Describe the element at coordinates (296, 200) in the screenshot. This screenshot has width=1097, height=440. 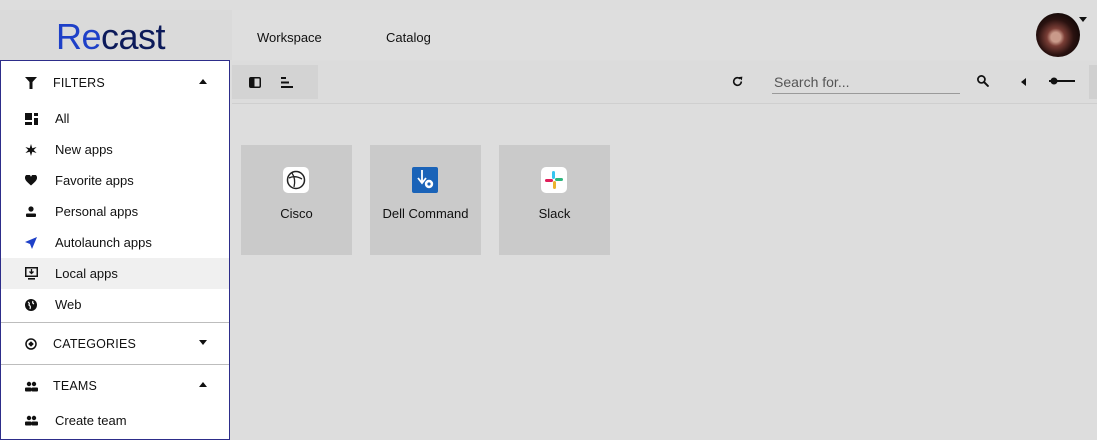
I see `app-tile-cisco: Cisco` at that location.